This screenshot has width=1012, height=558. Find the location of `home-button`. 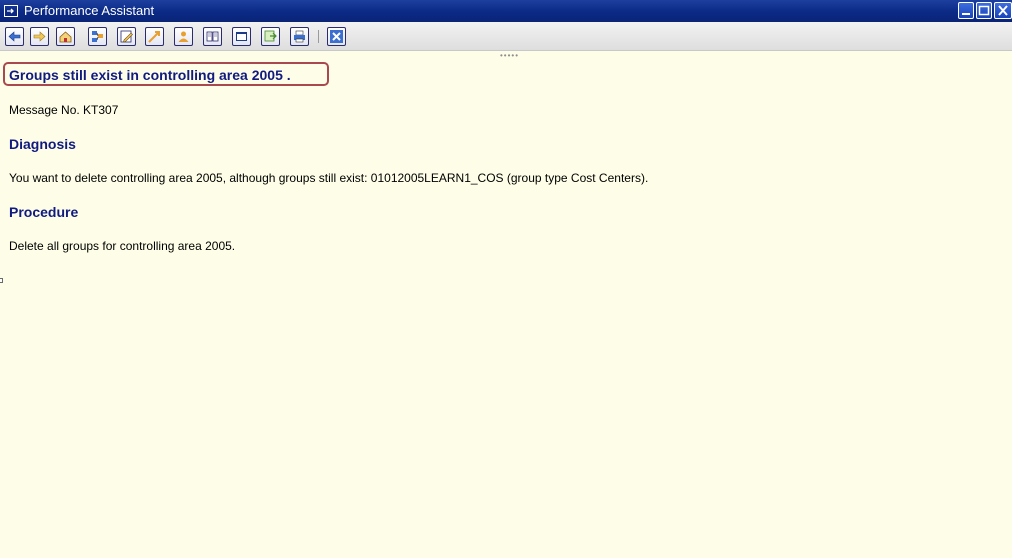

home-button is located at coordinates (65, 36).